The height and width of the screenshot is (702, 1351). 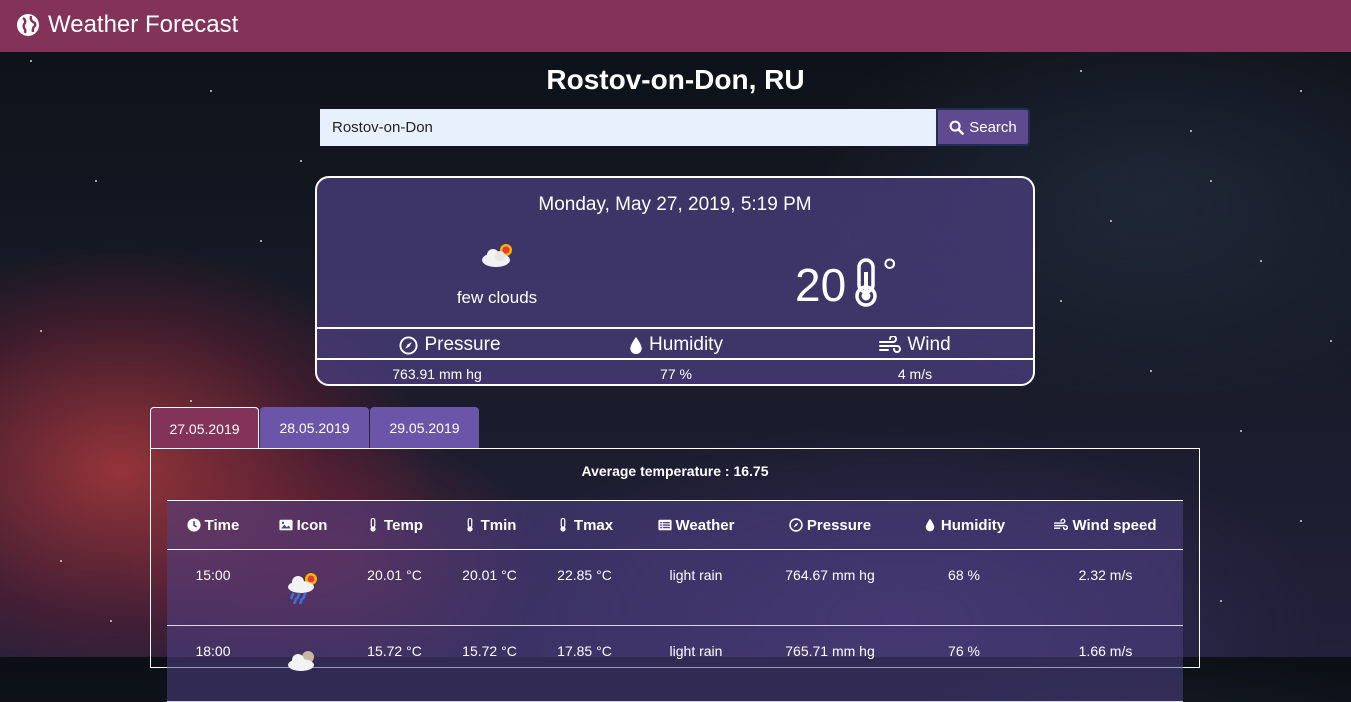 I want to click on search-input, so click(x=628, y=127).